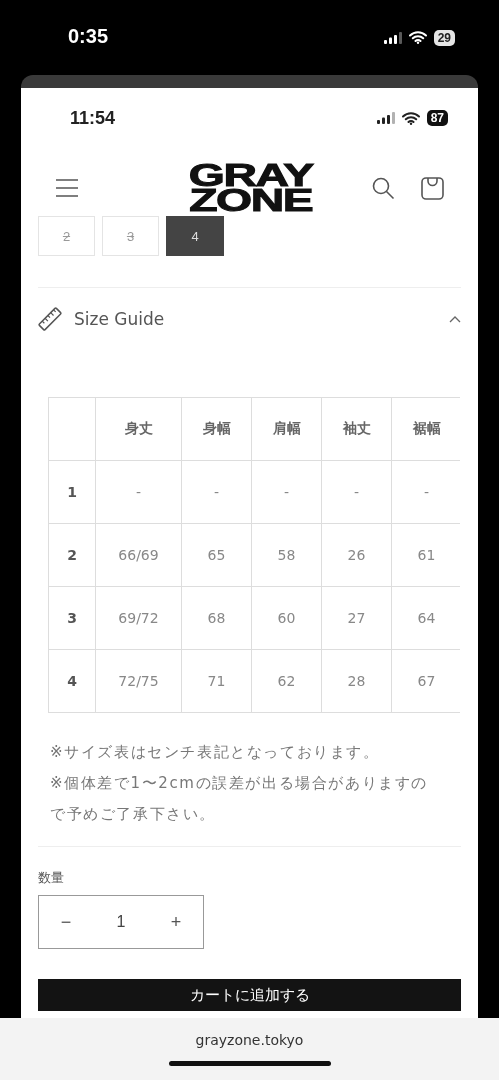  I want to click on chevron-icon, so click(455, 319).